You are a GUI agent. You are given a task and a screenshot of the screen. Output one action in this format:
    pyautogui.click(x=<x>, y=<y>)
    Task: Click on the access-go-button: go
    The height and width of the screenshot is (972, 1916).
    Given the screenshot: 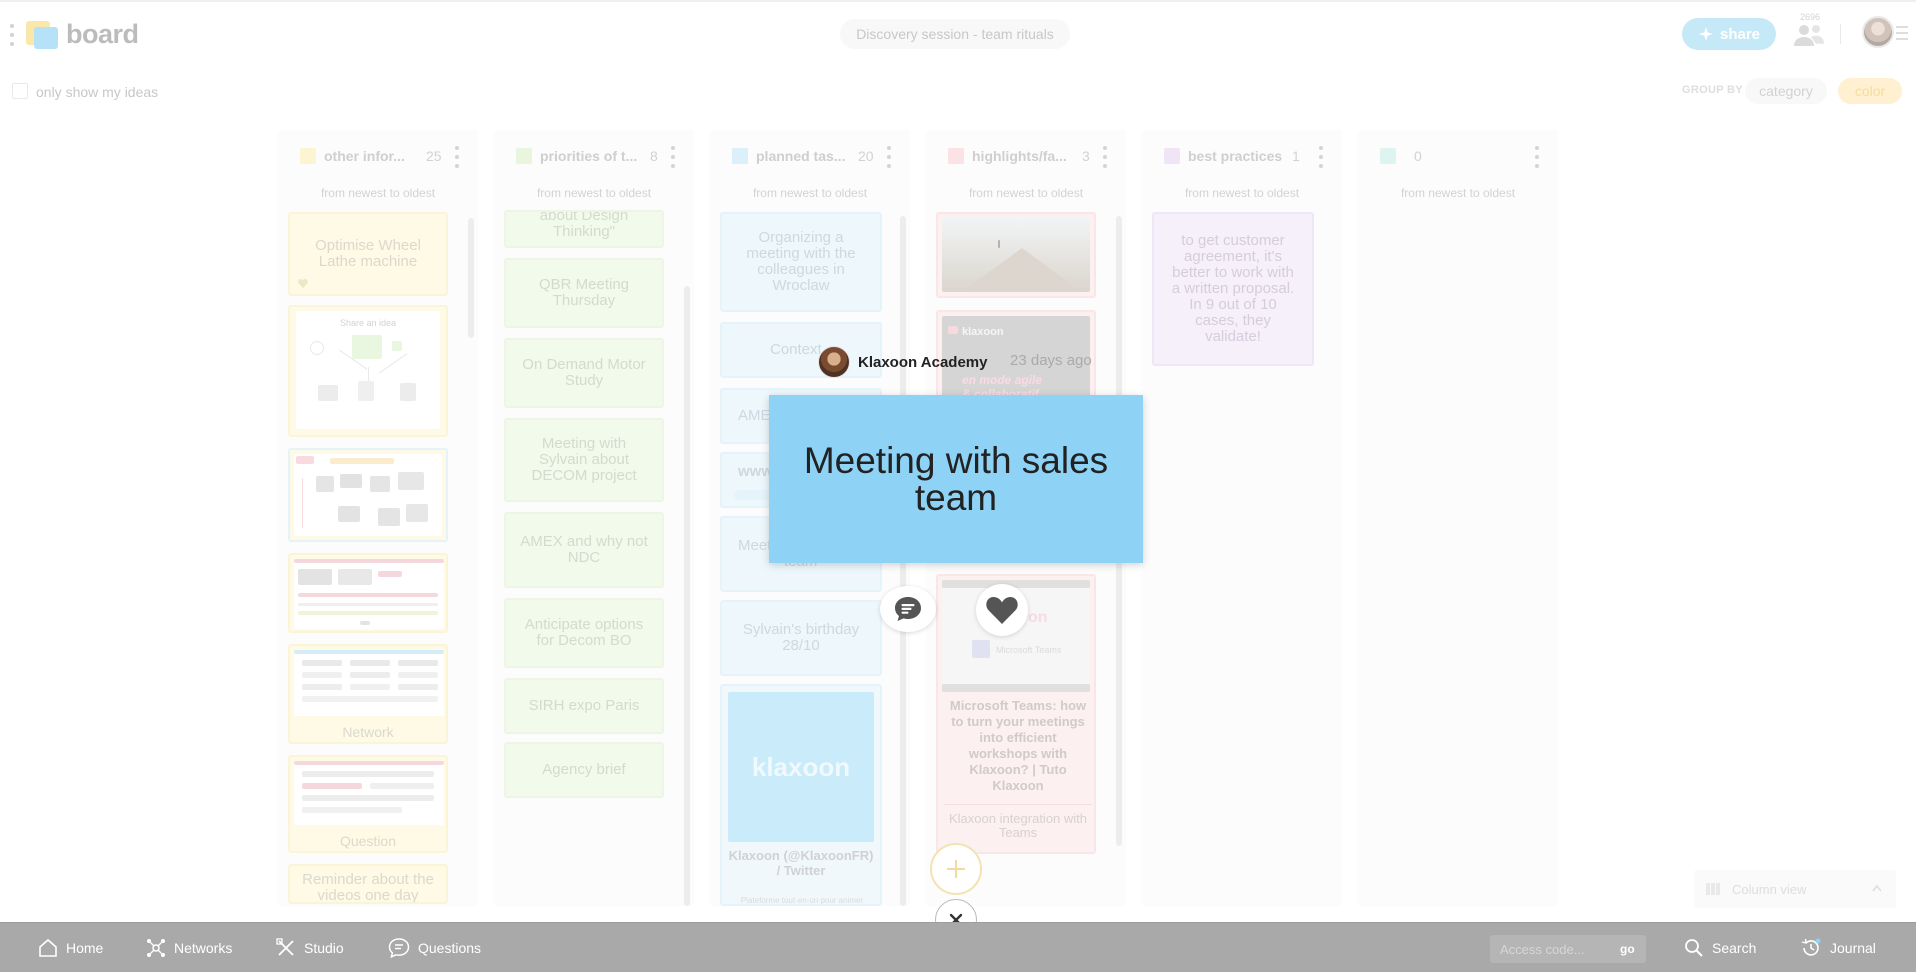 What is the action you would take?
    pyautogui.click(x=1627, y=949)
    